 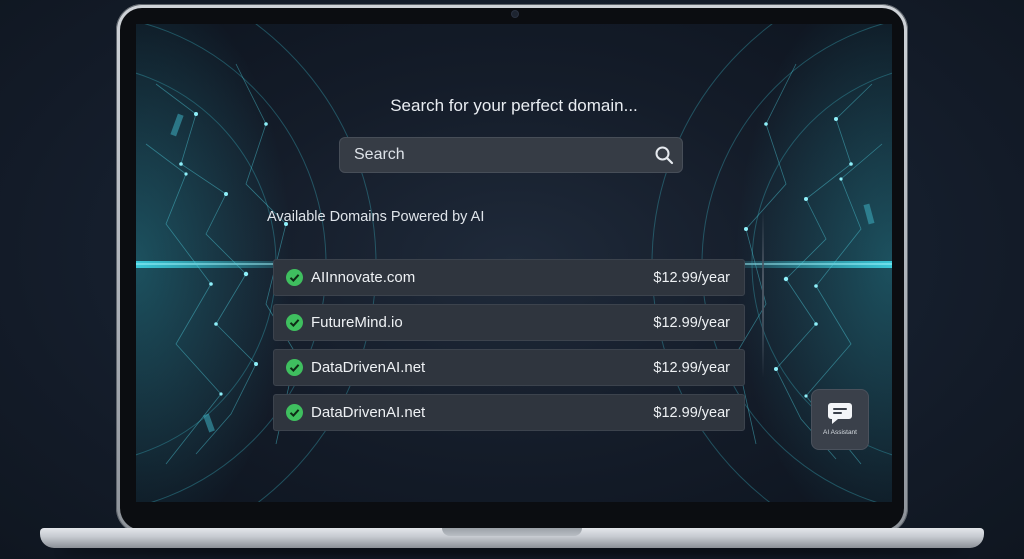 I want to click on divider, so click(x=763, y=293).